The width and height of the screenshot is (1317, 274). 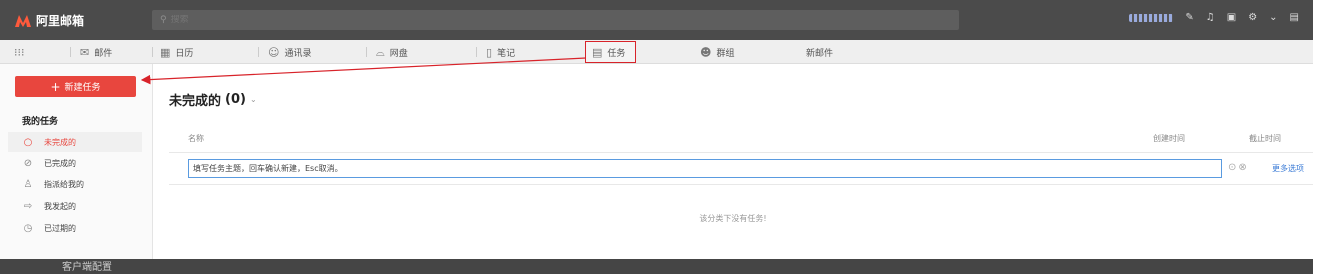 I want to click on logo-icon, so click(x=23, y=21).